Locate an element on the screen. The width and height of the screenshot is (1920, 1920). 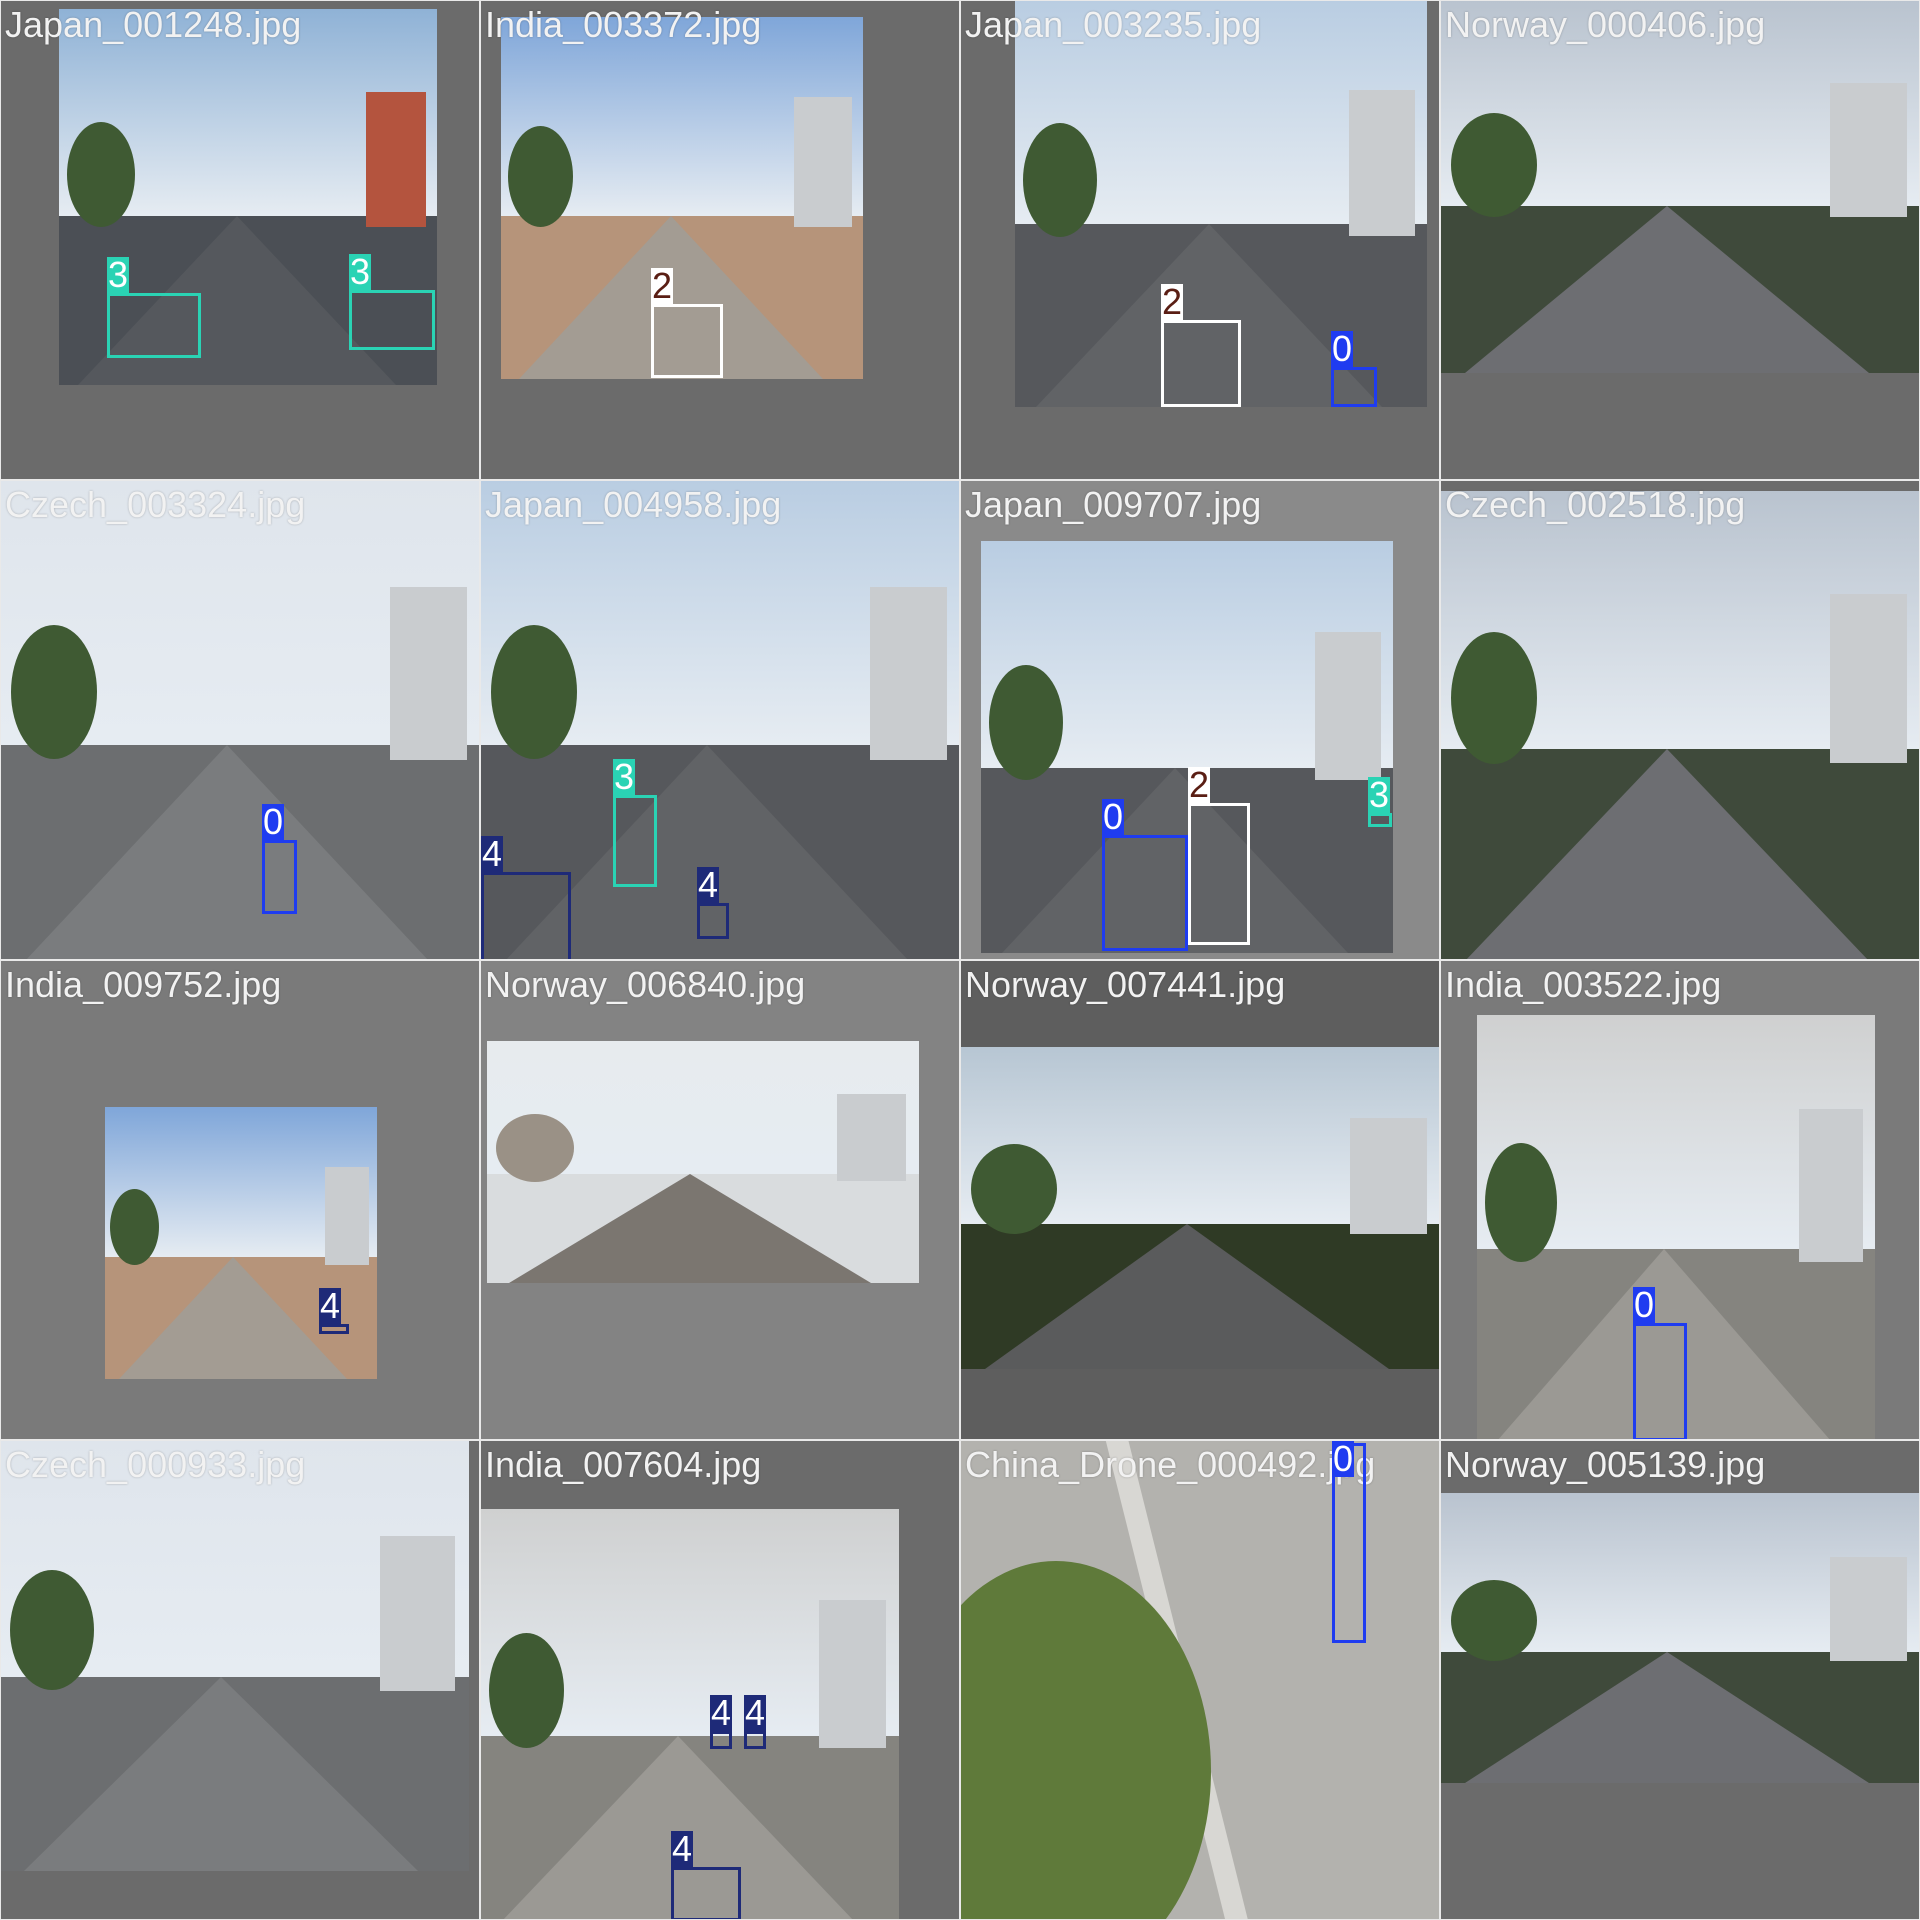
mosaic-tile: Japan_003235.jpg 2 0 is located at coordinates (1200, 240).